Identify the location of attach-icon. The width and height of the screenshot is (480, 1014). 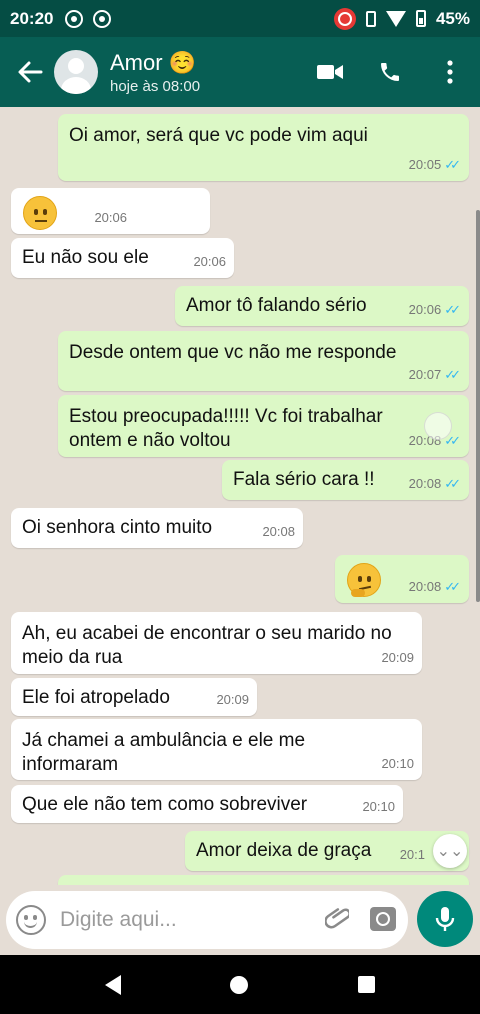
(337, 918).